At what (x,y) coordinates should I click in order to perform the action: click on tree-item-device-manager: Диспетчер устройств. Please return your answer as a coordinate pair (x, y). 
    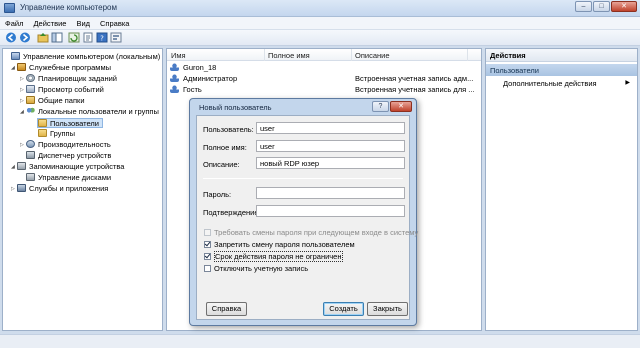
    Looking at the image, I should click on (68, 156).